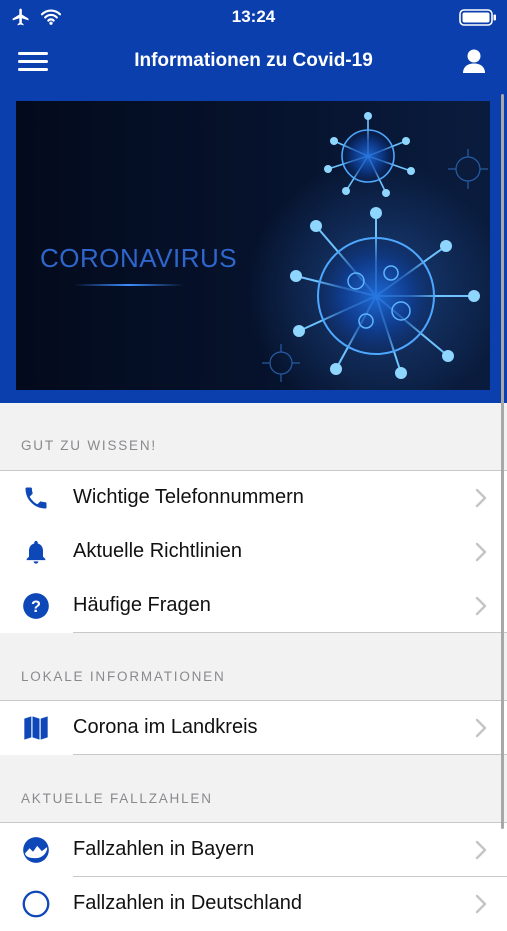 The width and height of the screenshot is (507, 931). What do you see at coordinates (36, 904) in the screenshot?
I see `germany-icon` at bounding box center [36, 904].